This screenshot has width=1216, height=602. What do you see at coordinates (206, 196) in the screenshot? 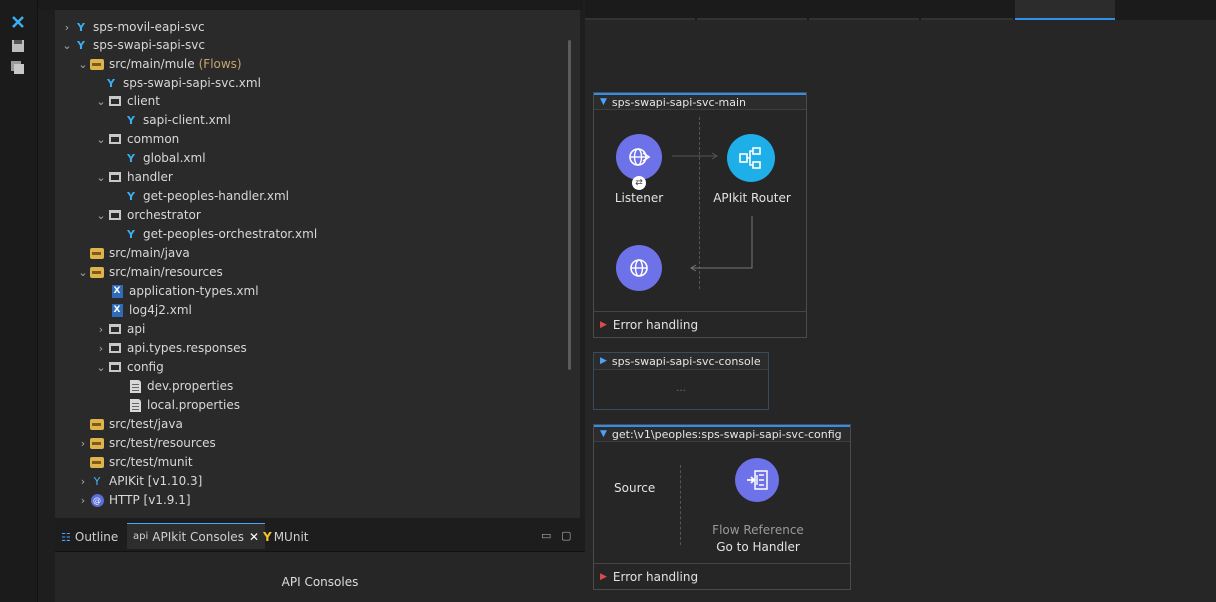
I see `tree-item: Y get-peoples-handler.xml` at bounding box center [206, 196].